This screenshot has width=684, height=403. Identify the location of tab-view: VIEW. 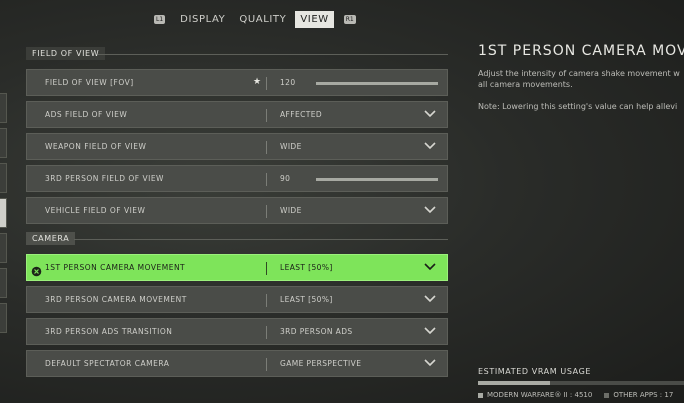
(314, 19).